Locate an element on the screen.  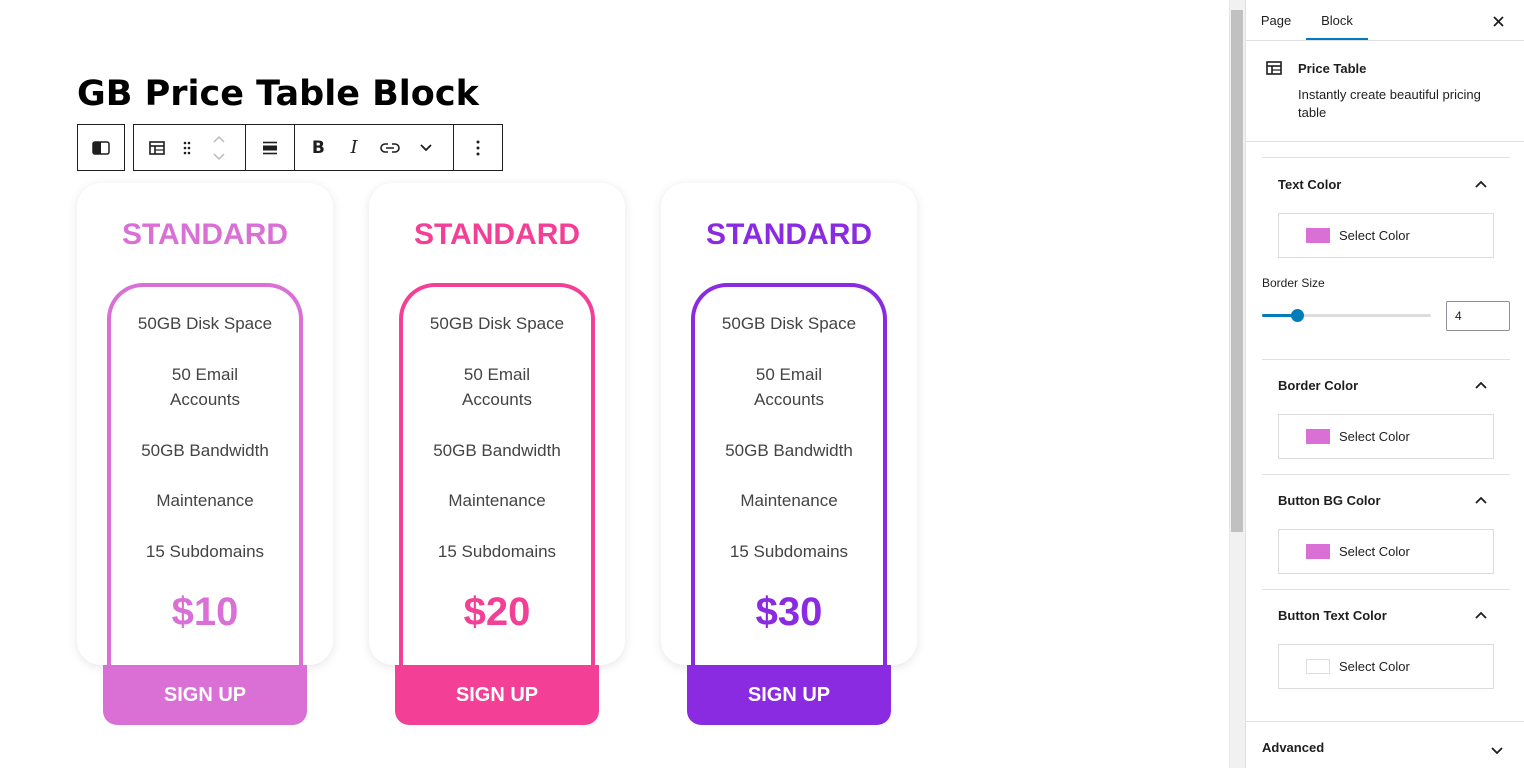
text-color-picker: Select Color is located at coordinates (1386, 235).